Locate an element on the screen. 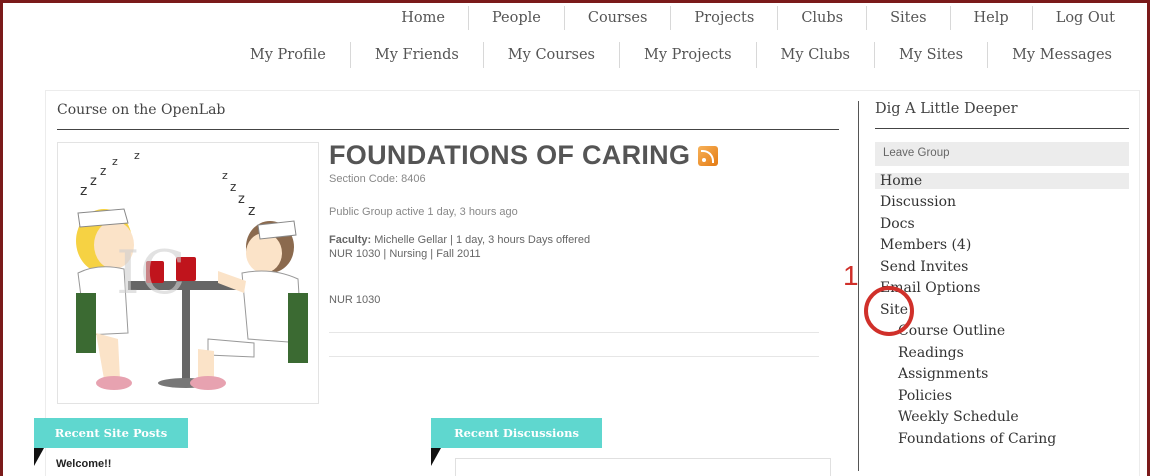 This screenshot has height=476, width=1150. sidebar-item-send-invites: Send Invites is located at coordinates (924, 267).